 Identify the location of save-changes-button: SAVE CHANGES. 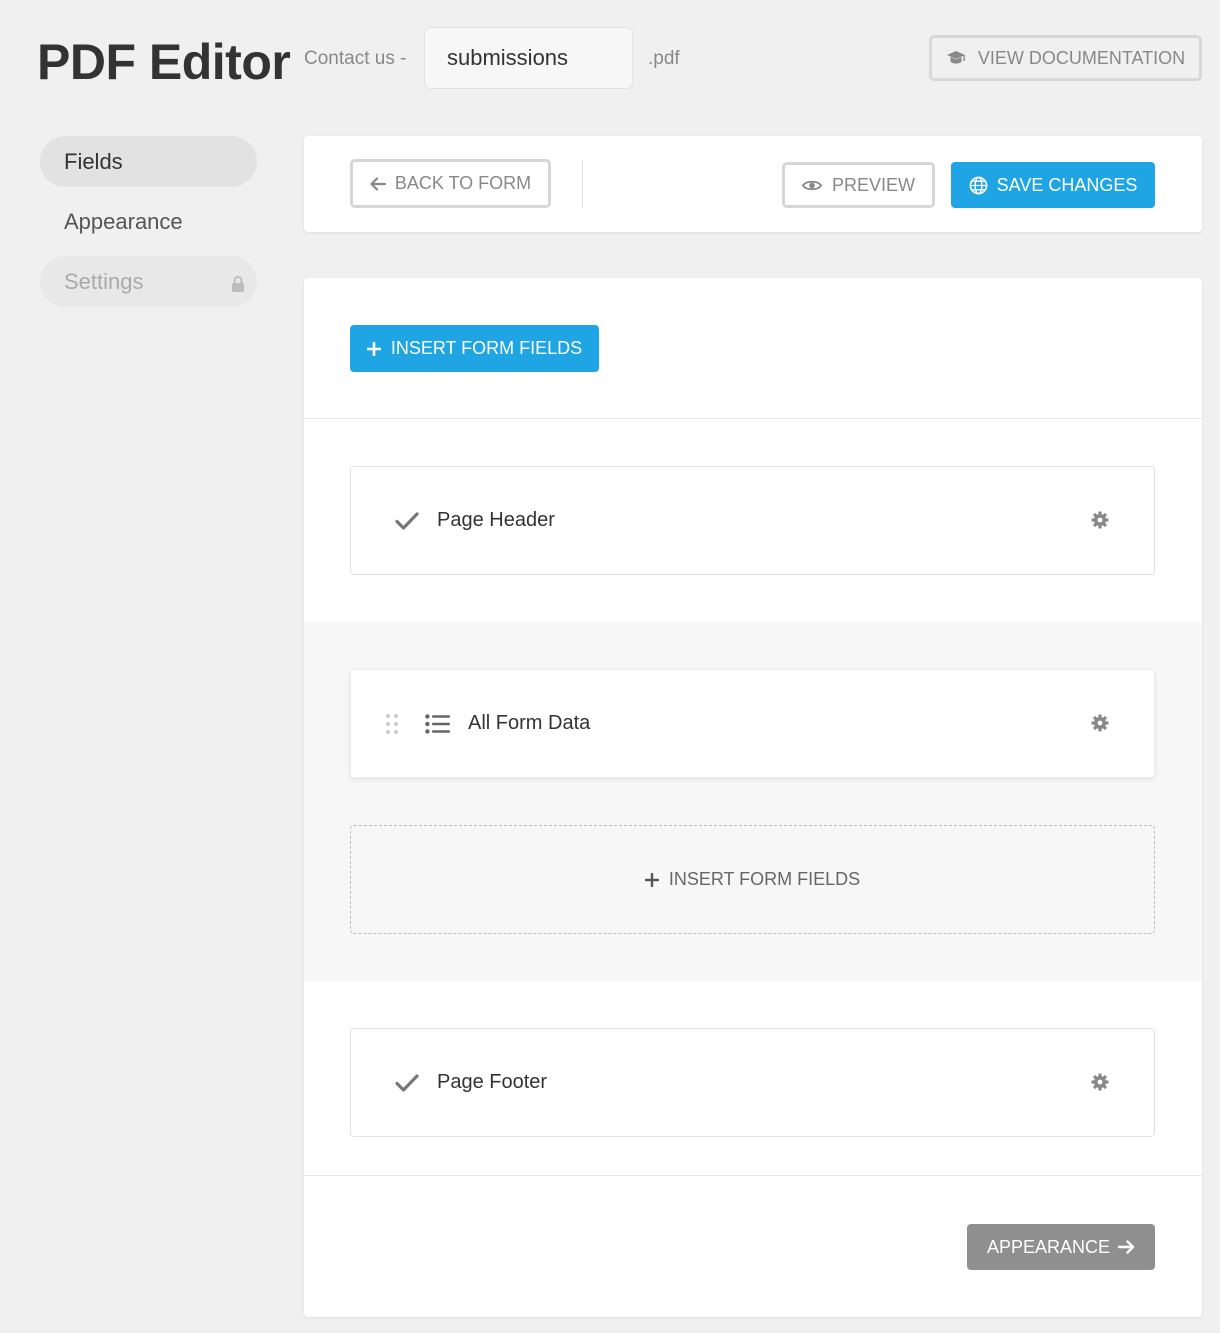
(1053, 185).